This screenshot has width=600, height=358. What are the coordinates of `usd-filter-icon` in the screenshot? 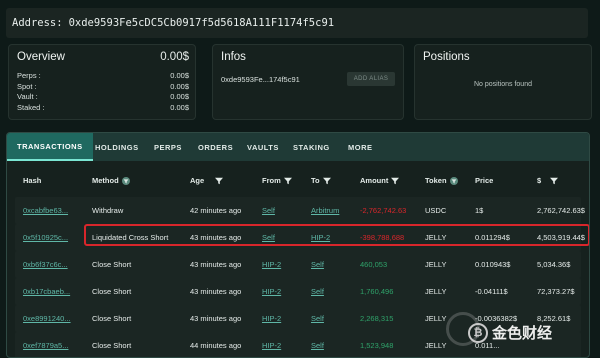 It's located at (554, 181).